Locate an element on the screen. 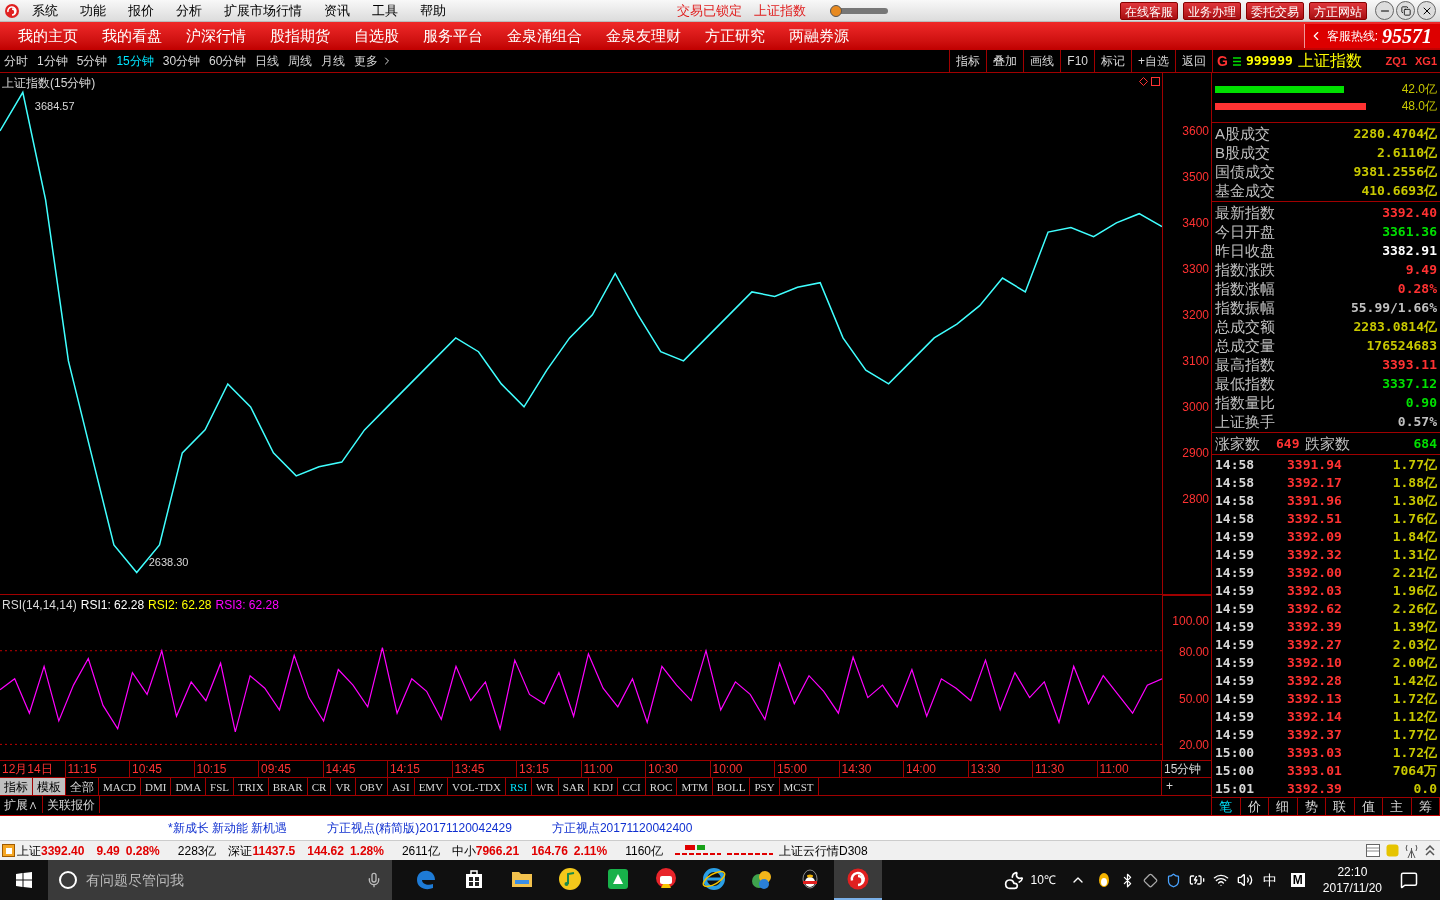  menu-item: 资讯 is located at coordinates (337, 10).